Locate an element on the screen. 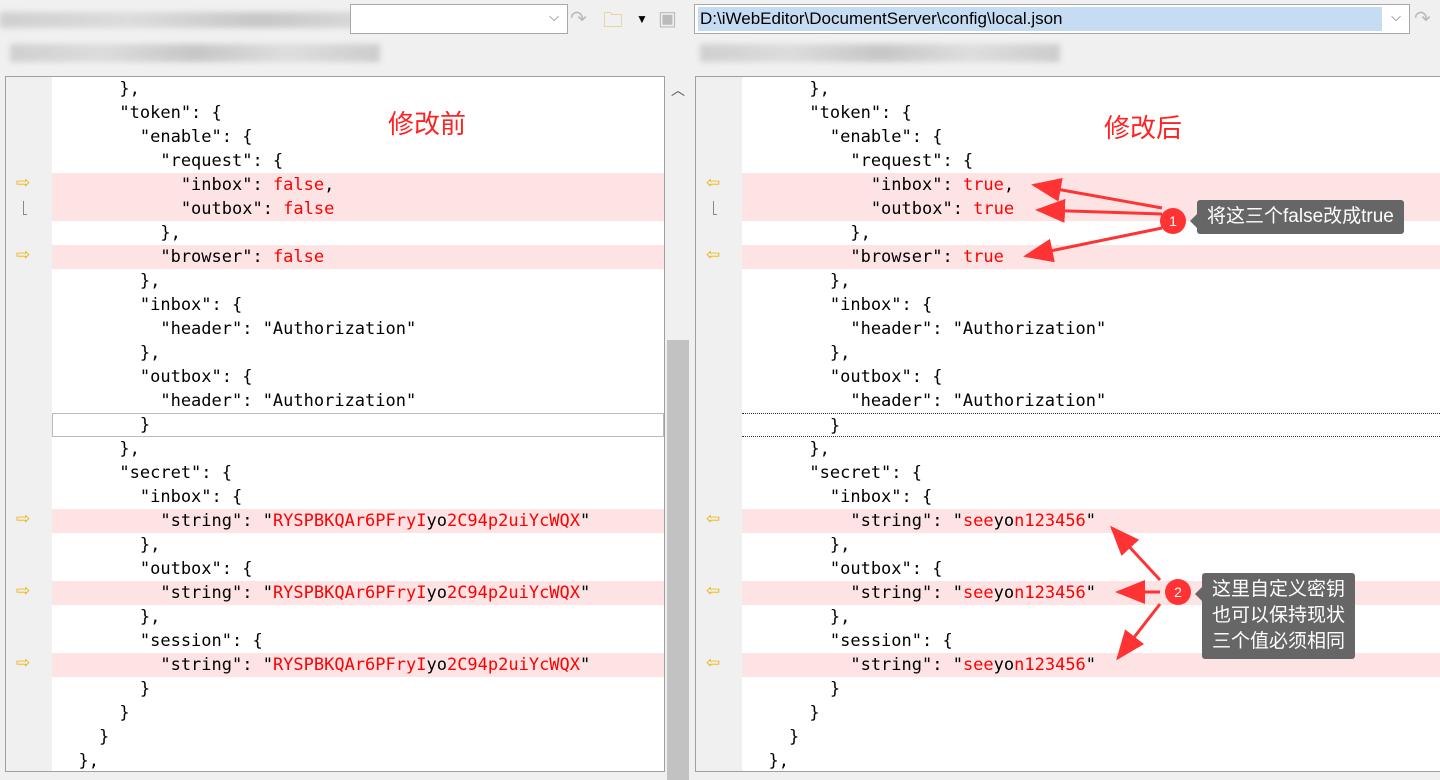  code-token: " is located at coordinates (1091, 521).